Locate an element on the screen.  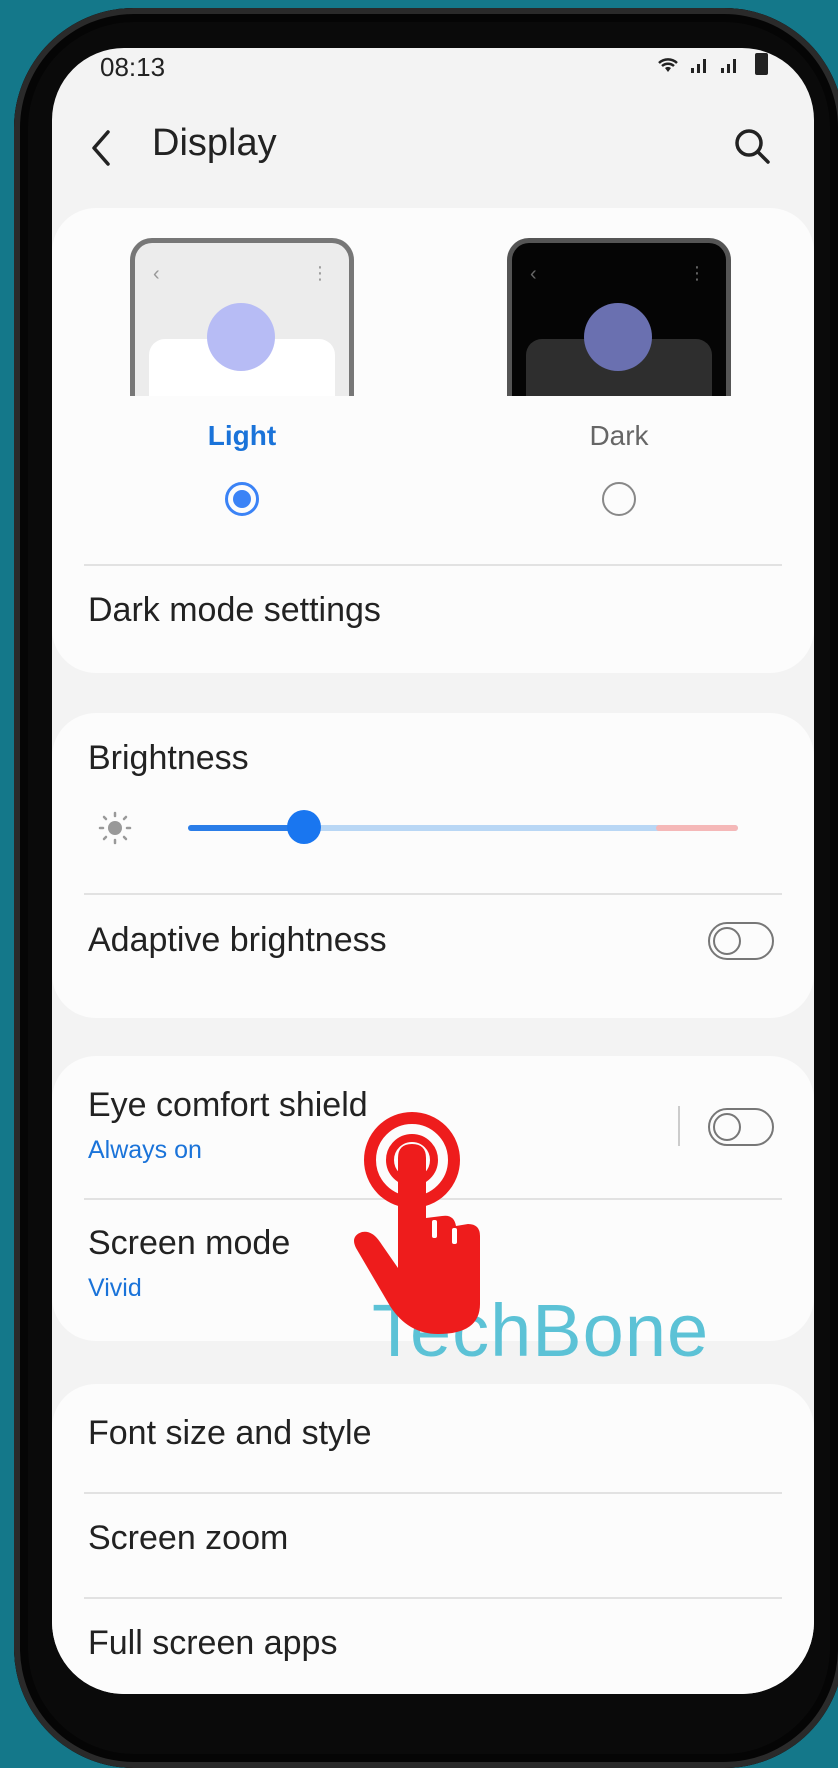
adaptive-brightness-toggle is located at coordinates (741, 941).